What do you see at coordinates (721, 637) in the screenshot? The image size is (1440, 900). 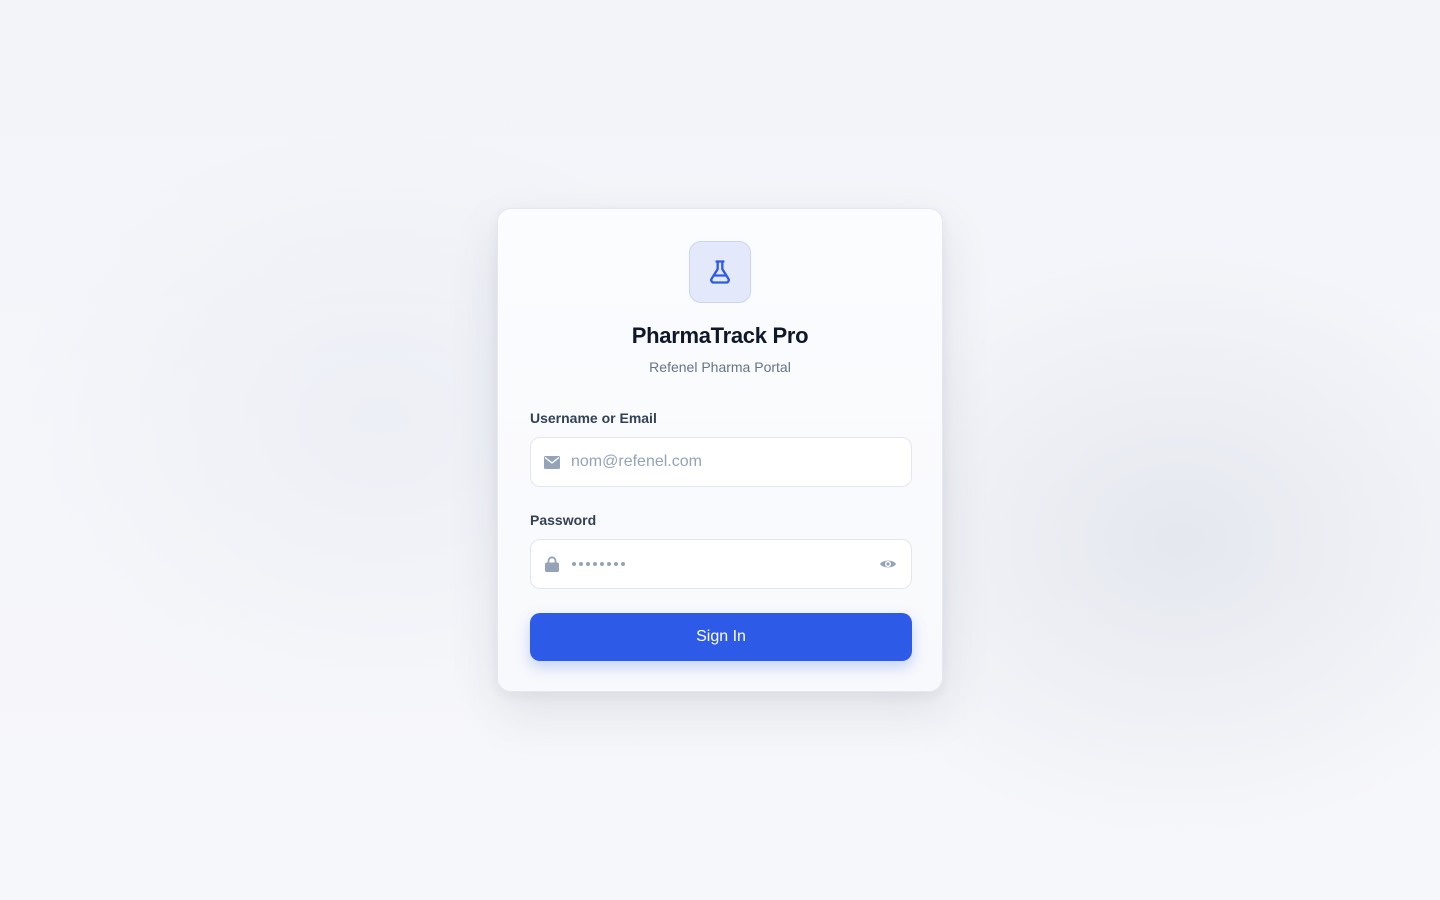 I see `sign-in-button: Sign In` at bounding box center [721, 637].